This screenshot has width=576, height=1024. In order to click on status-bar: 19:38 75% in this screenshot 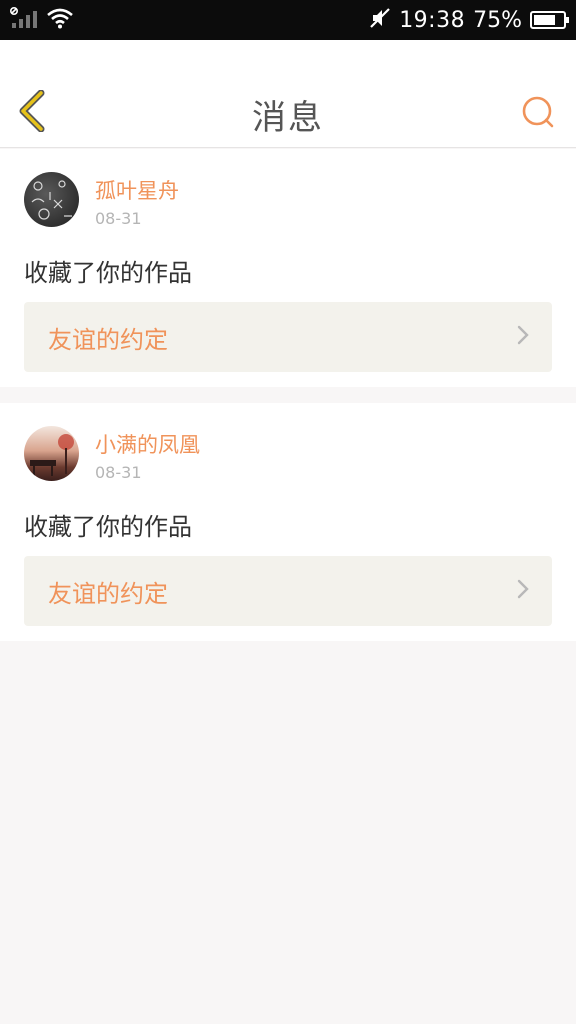, I will do `click(288, 20)`.